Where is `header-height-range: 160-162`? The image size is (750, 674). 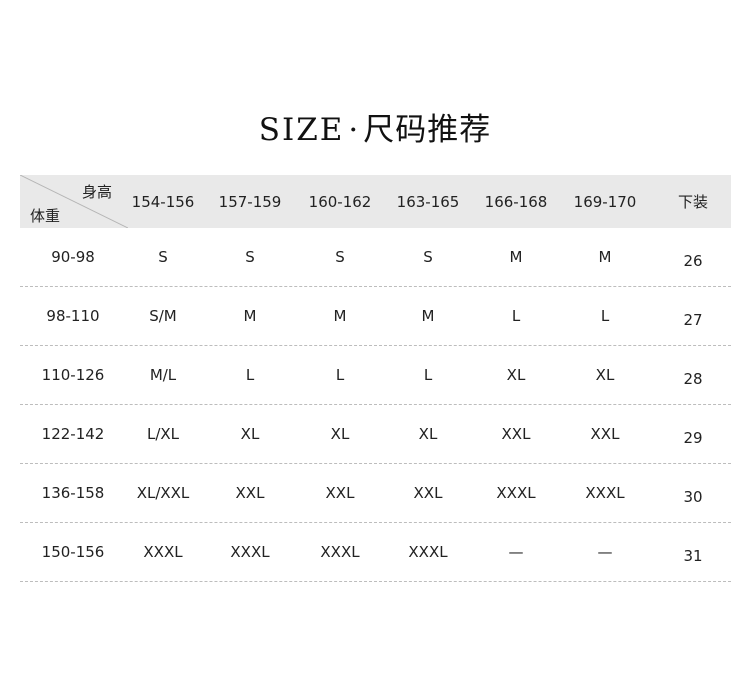 header-height-range: 160-162 is located at coordinates (340, 201).